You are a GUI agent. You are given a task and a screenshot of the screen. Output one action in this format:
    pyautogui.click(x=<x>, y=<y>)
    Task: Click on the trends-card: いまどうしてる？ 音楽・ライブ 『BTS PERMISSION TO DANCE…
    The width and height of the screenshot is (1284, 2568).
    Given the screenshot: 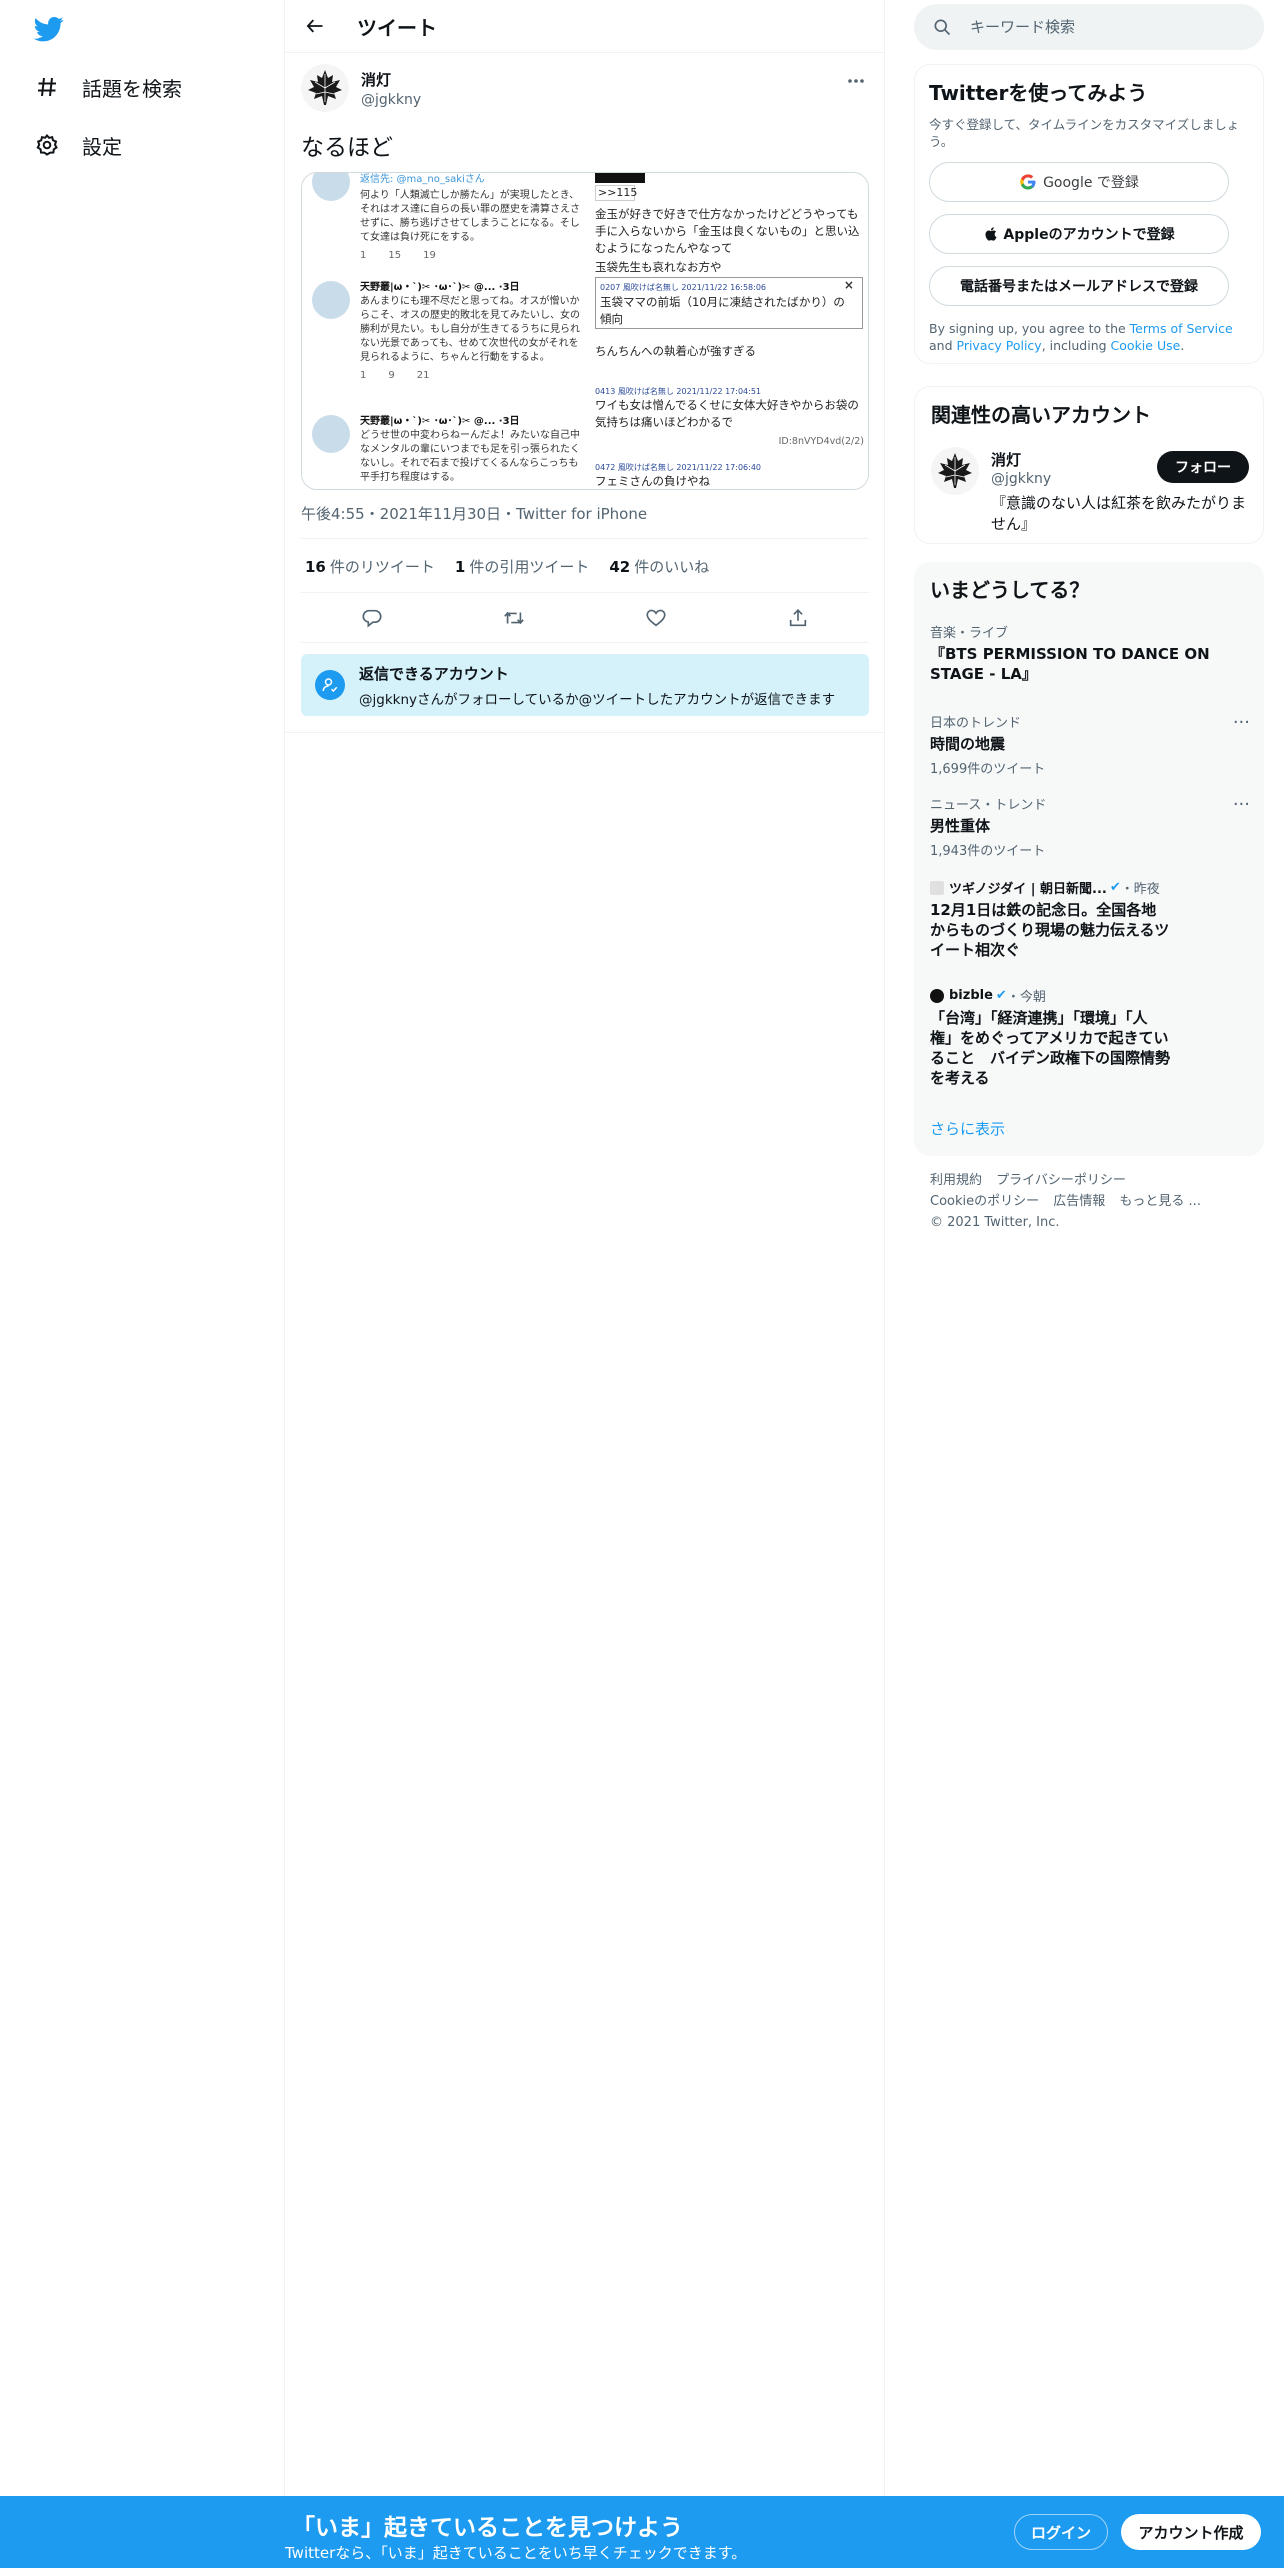 What is the action you would take?
    pyautogui.click(x=1089, y=859)
    